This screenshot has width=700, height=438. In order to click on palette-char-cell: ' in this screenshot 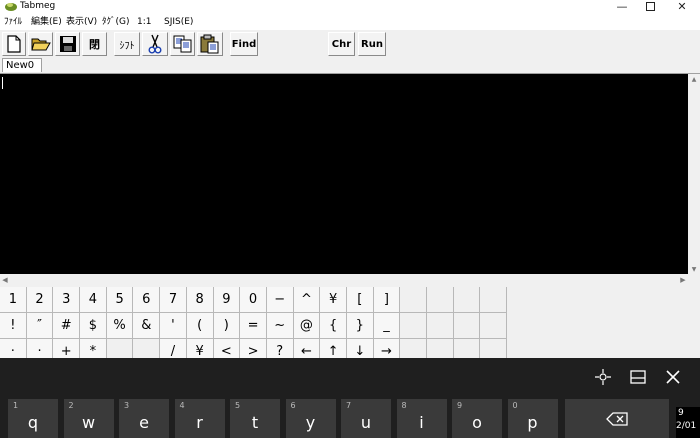, I will do `click(173, 326)`.